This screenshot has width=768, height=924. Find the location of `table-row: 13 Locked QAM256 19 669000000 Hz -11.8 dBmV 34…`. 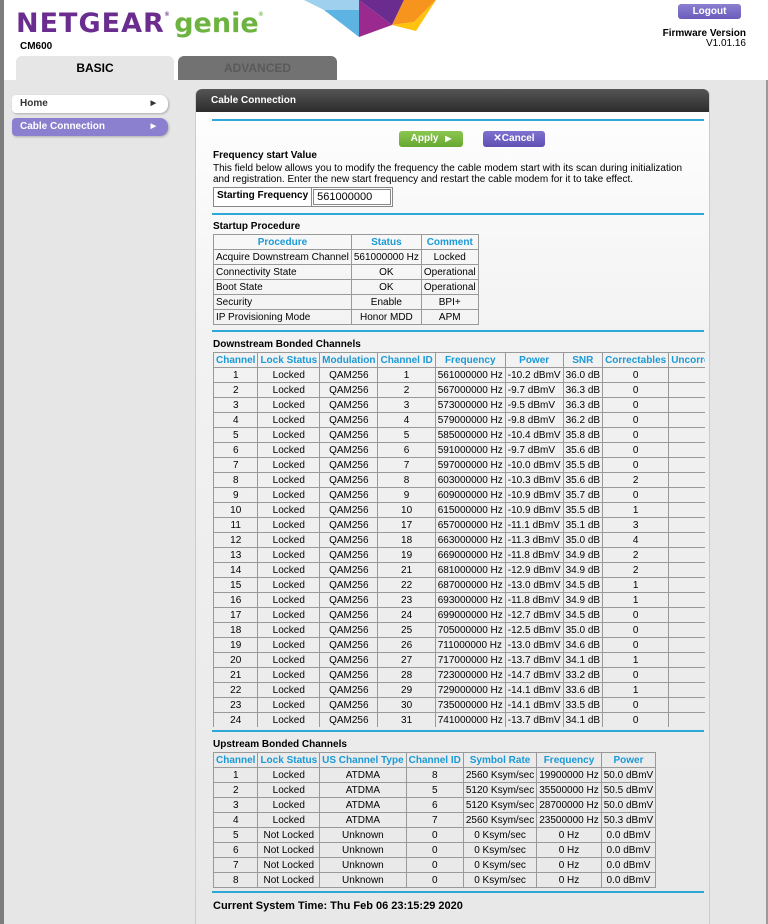

table-row: 13 Locked QAM256 19 669000000 Hz -11.8 dBmV 34… is located at coordinates (459, 555).